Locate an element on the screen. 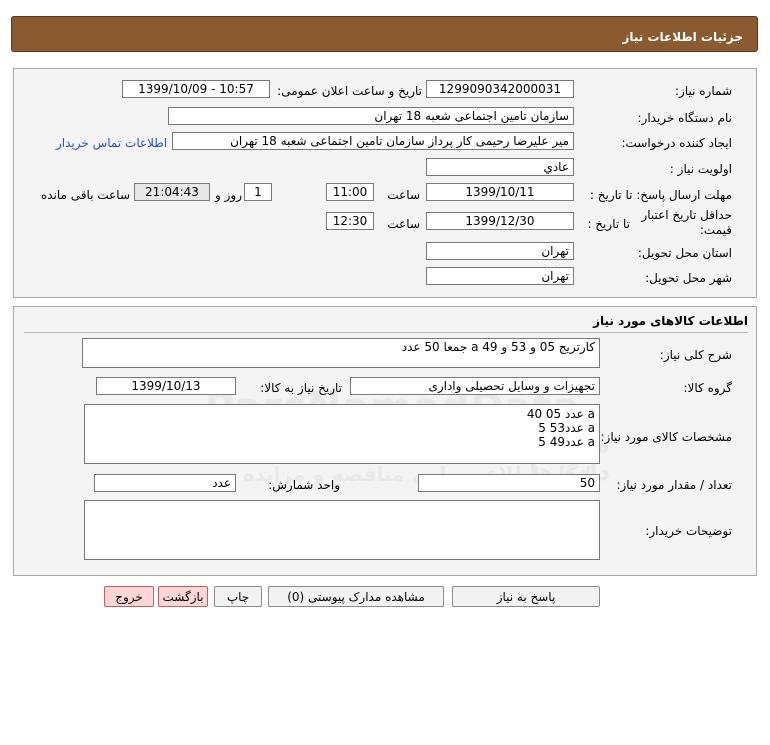 This screenshot has width=770, height=745. announce-field: 1399/10/09 - 10:57 is located at coordinates (196, 89).